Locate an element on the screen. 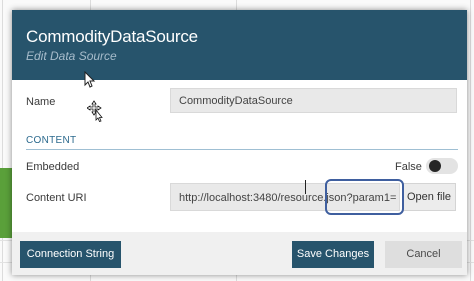 Image resolution: width=474 pixels, height=281 pixels. section-divider is located at coordinates (242, 149).